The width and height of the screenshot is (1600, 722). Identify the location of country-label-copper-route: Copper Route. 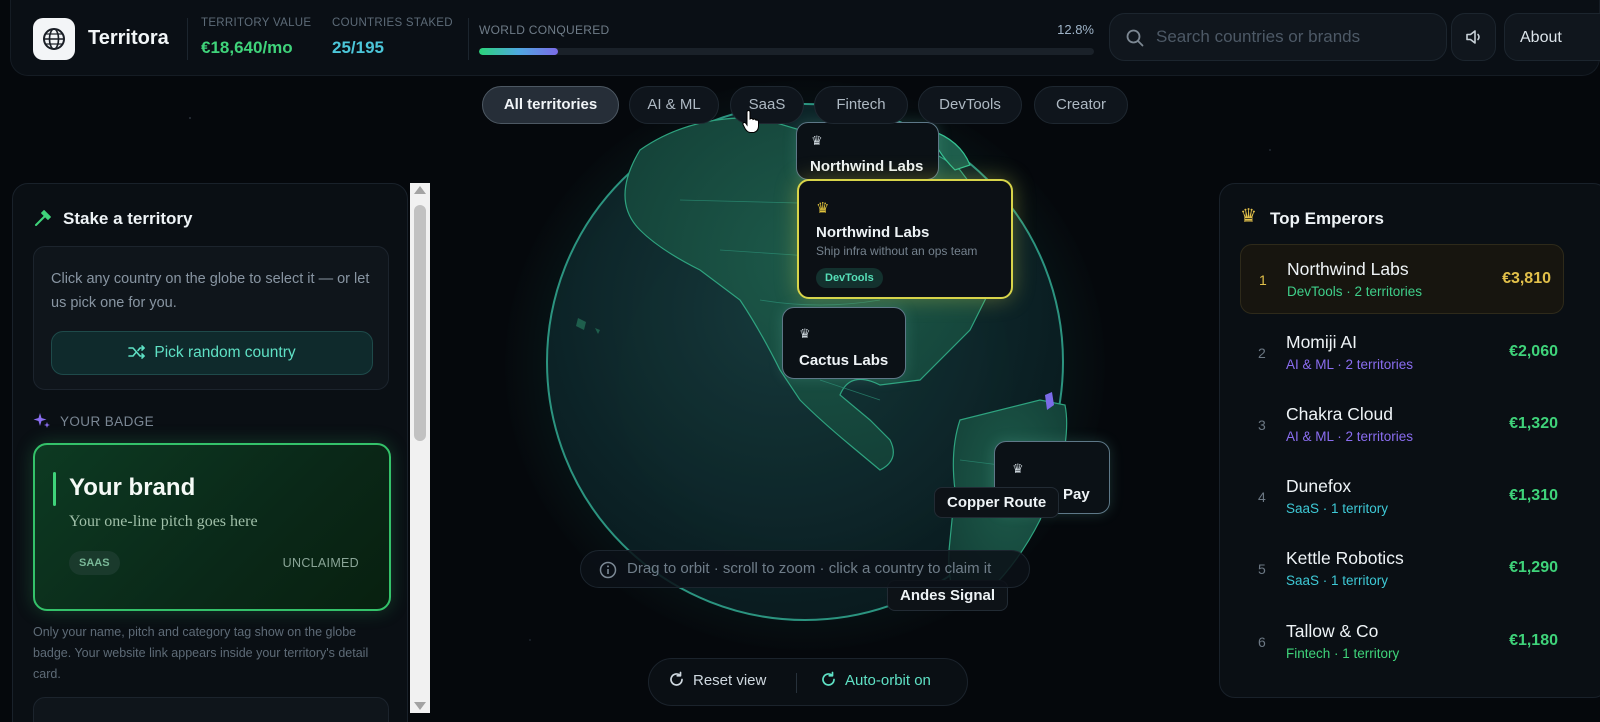
(997, 502).